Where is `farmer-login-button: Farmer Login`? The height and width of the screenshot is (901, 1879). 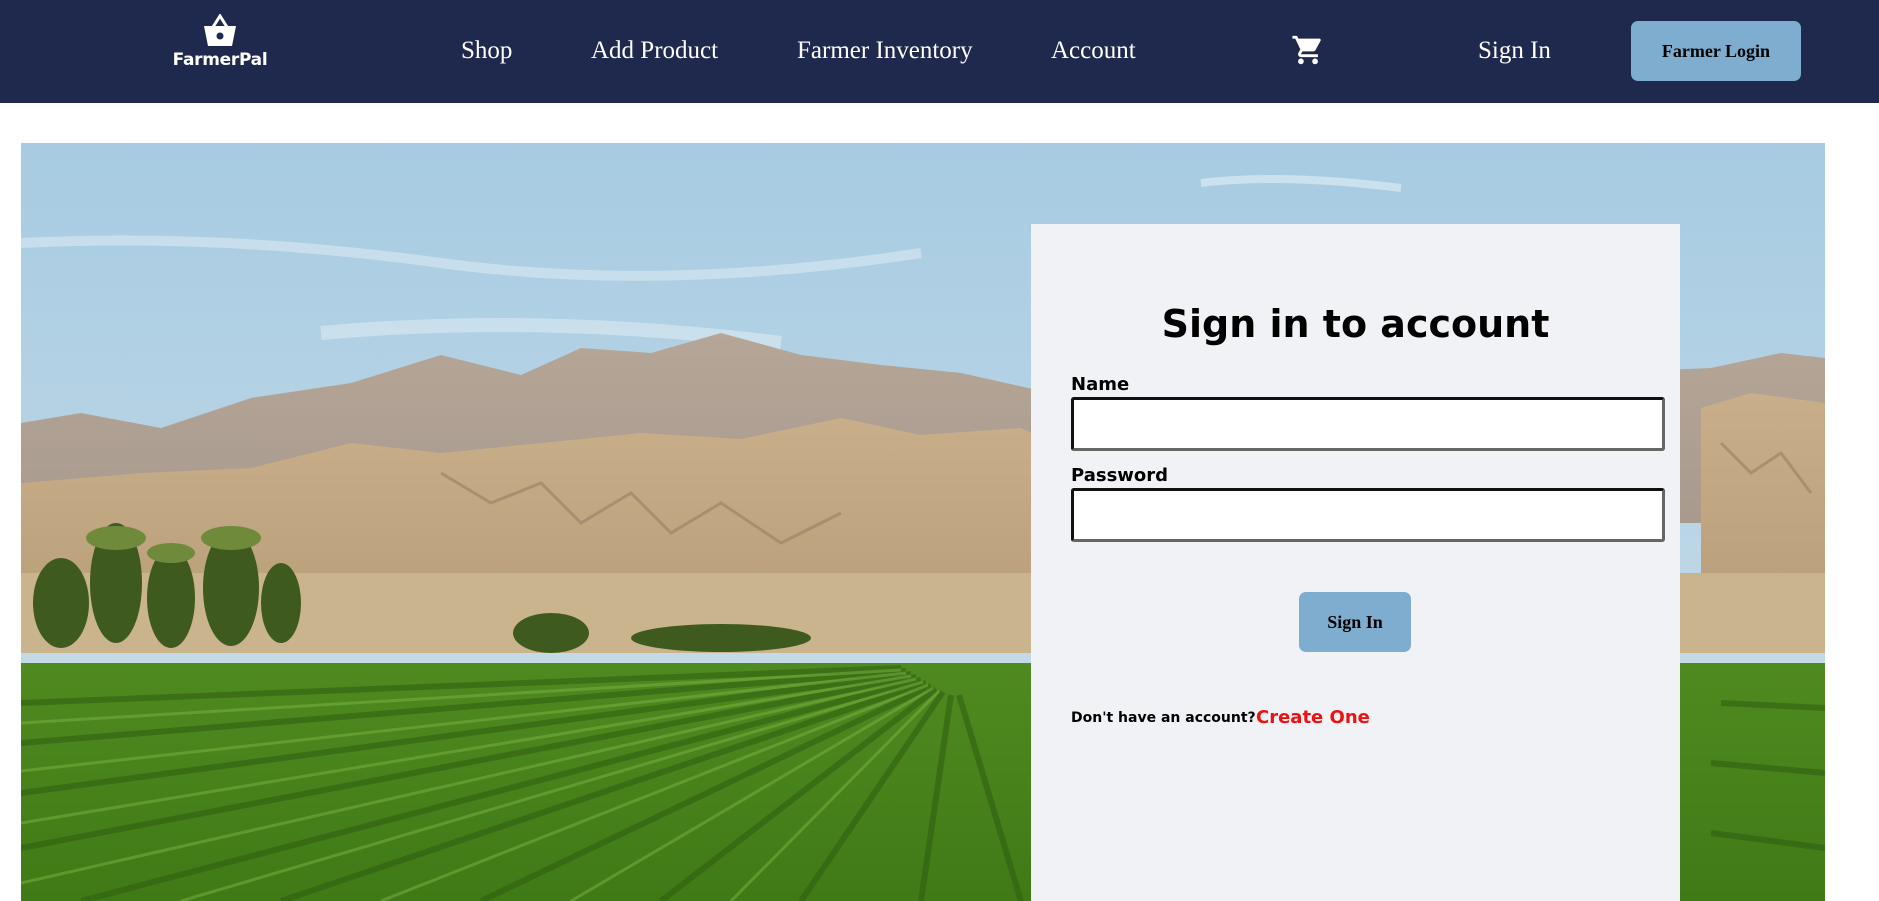 farmer-login-button: Farmer Login is located at coordinates (1716, 51).